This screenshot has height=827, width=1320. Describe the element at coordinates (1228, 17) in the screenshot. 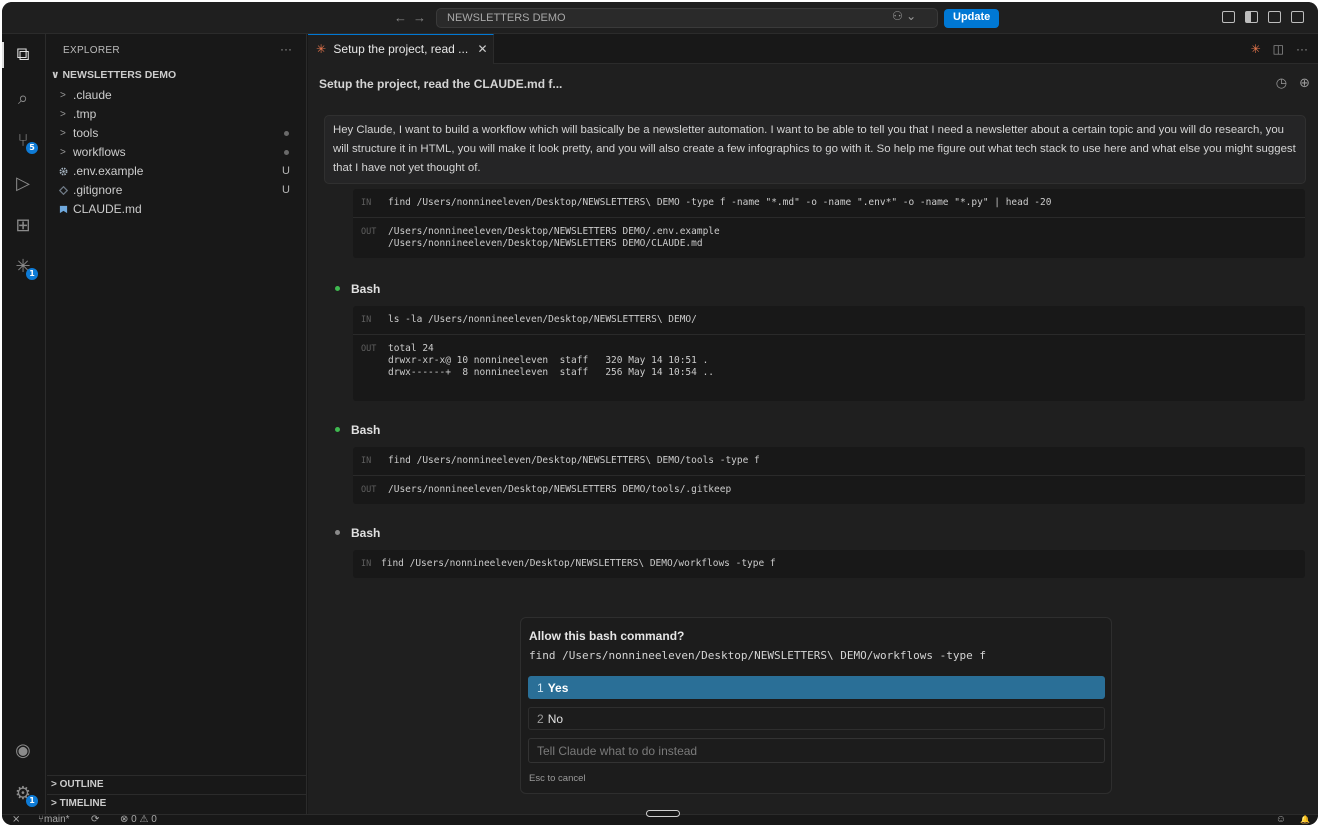

I see `customize-layout-icon` at that location.